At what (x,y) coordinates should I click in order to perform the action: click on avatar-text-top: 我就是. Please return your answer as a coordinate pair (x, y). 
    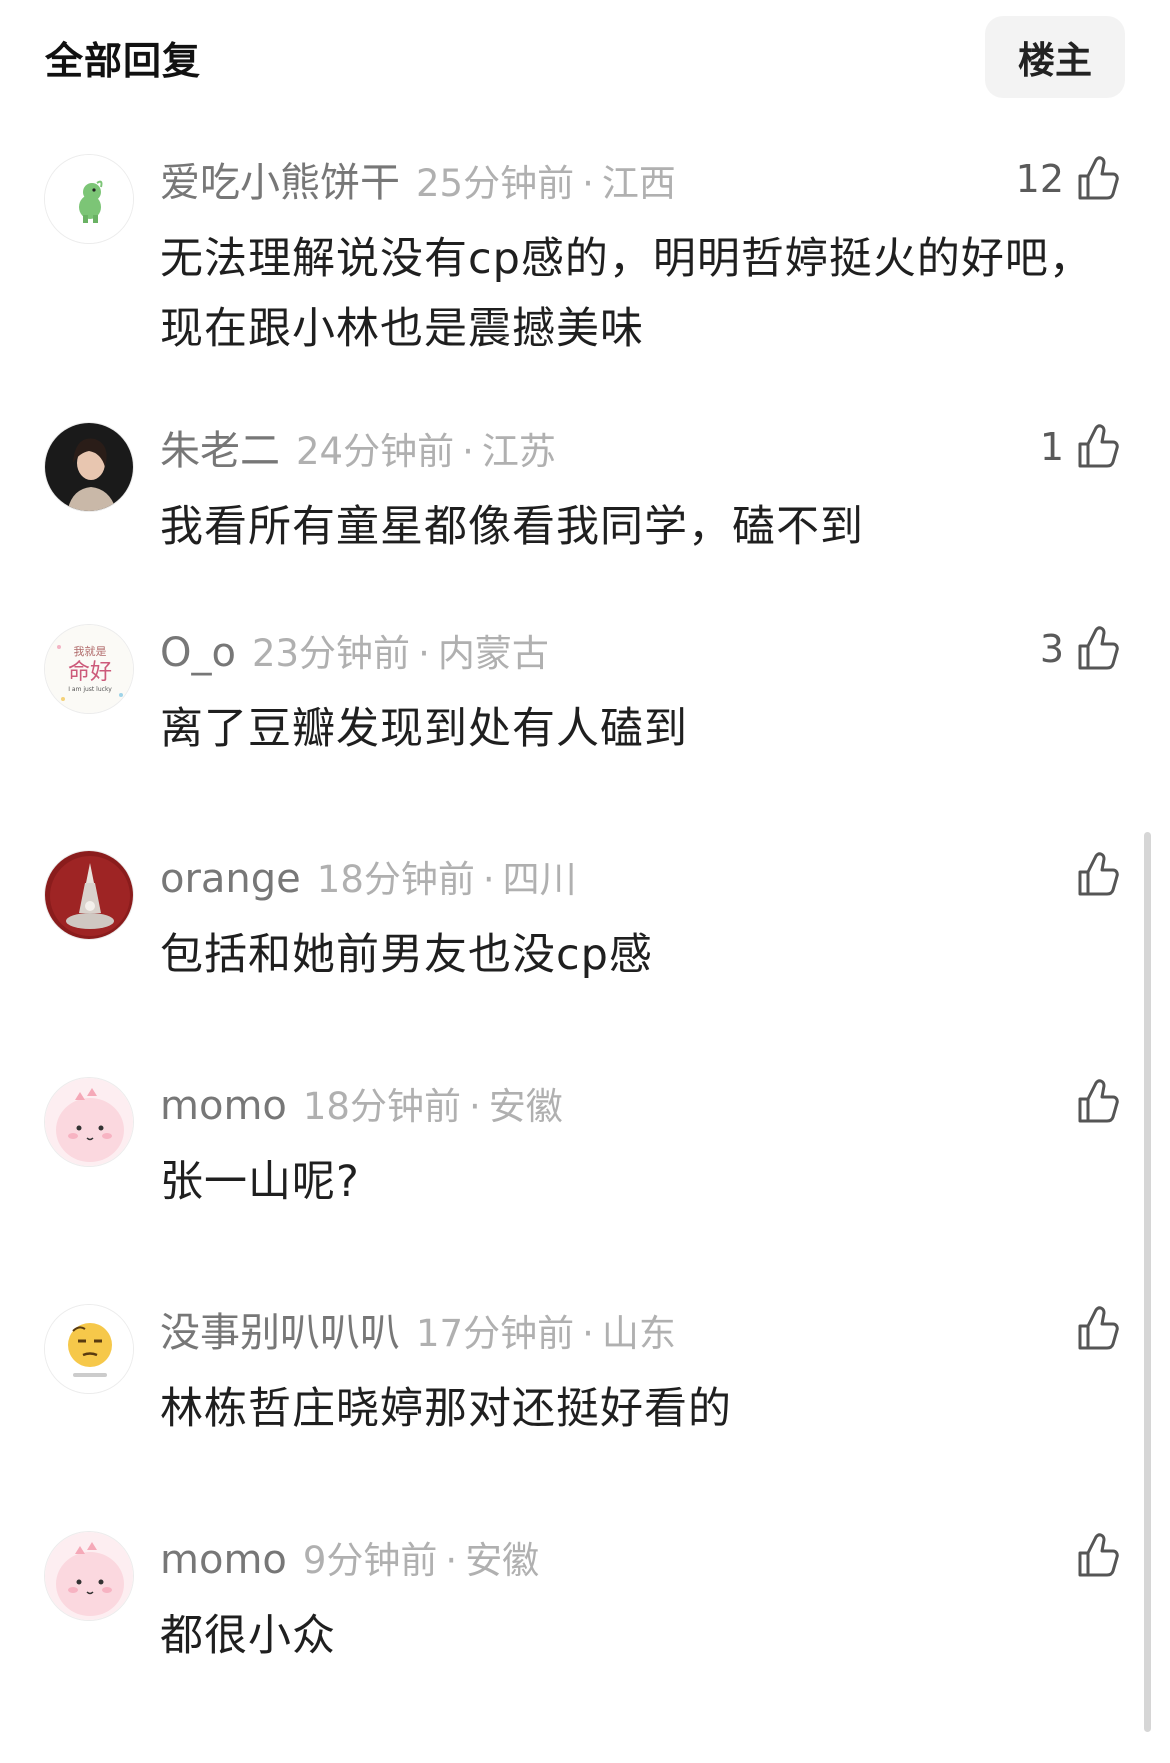
    Looking at the image, I should click on (90, 651).